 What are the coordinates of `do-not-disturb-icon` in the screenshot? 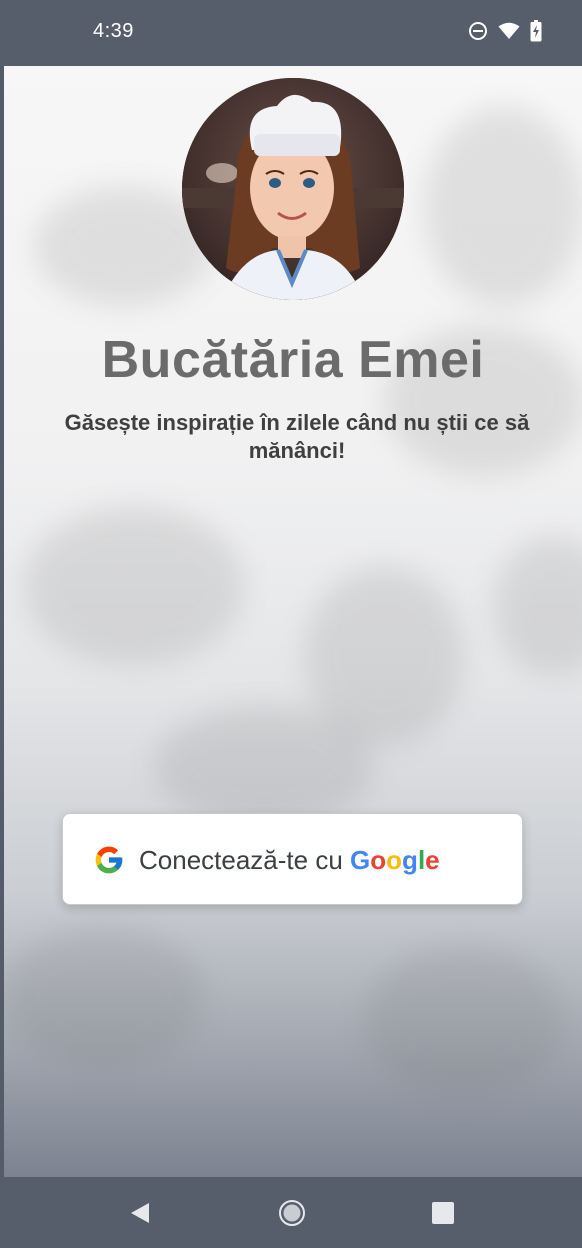 It's located at (478, 31).